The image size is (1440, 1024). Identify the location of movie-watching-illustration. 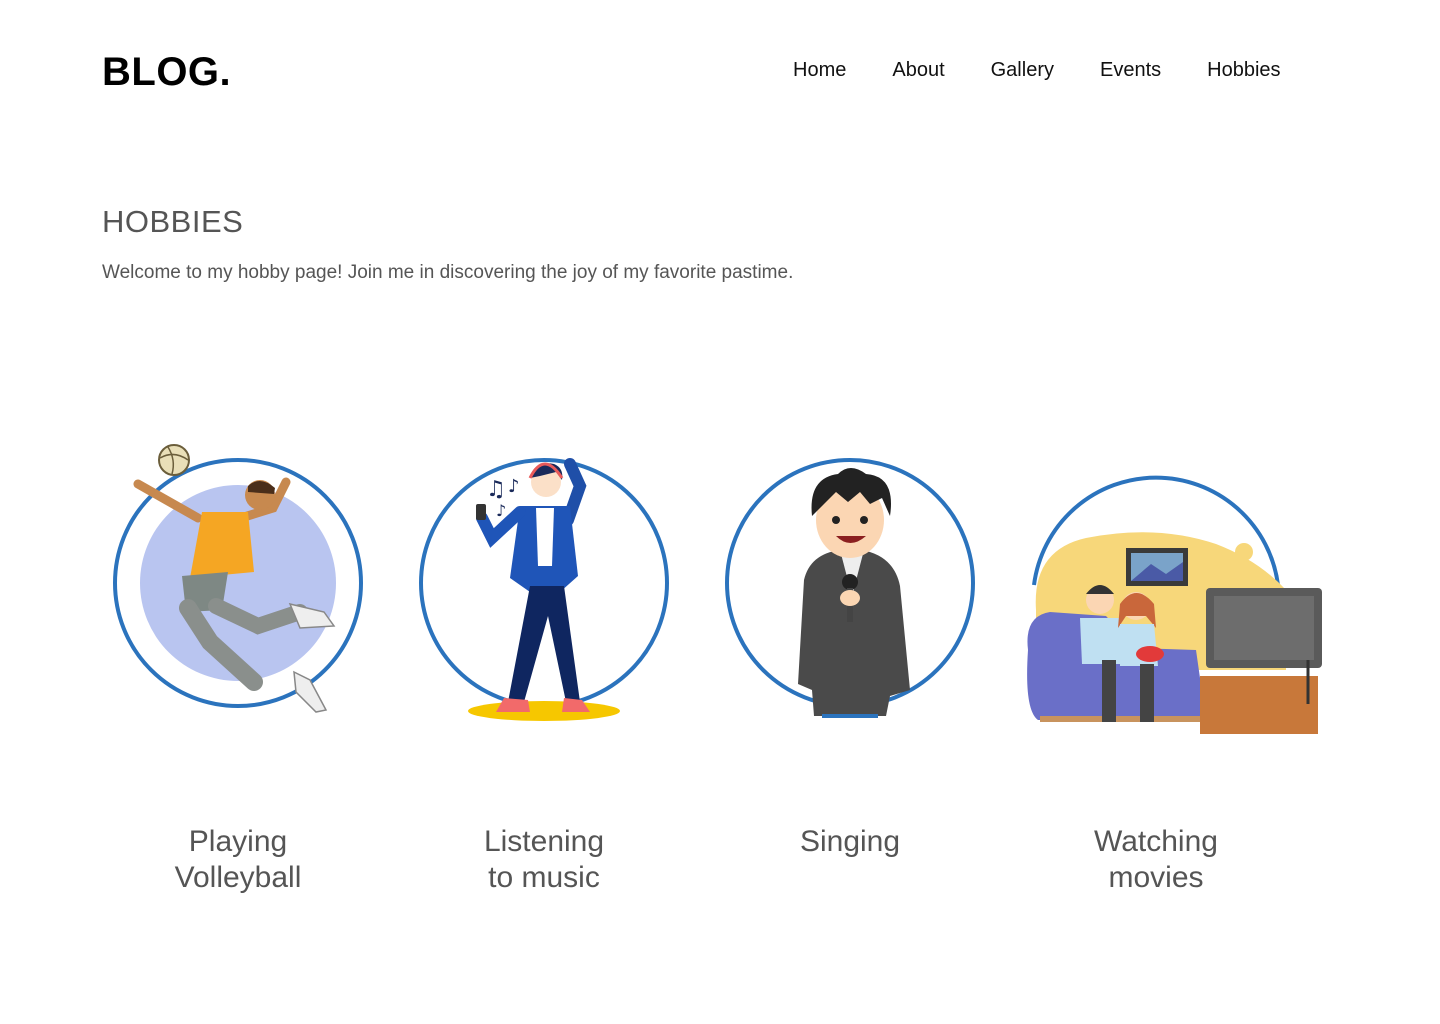
(1174, 604).